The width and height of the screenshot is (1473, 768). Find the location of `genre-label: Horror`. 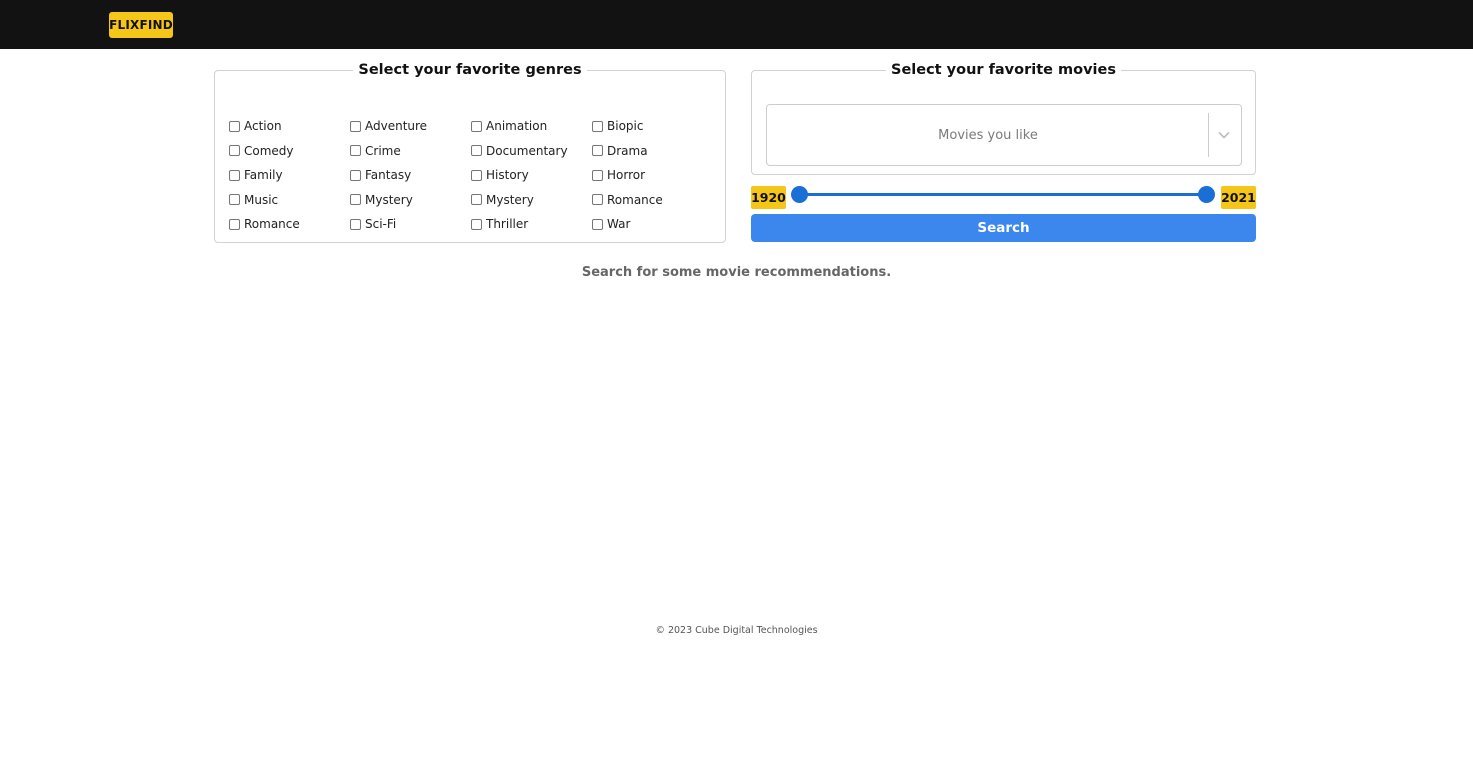

genre-label: Horror is located at coordinates (626, 175).